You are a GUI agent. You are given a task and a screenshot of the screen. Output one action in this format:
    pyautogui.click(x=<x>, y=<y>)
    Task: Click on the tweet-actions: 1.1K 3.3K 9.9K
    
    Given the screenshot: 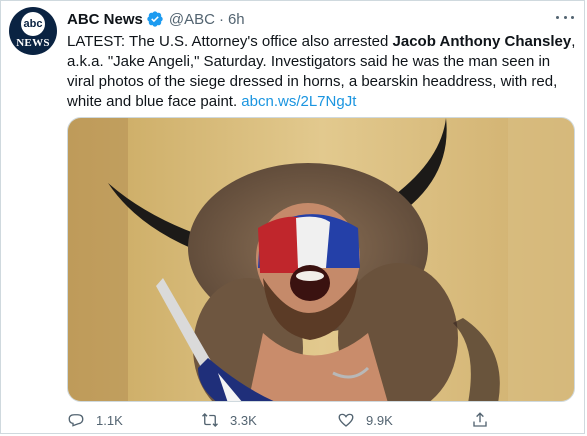 What is the action you would take?
    pyautogui.click(x=287, y=420)
    